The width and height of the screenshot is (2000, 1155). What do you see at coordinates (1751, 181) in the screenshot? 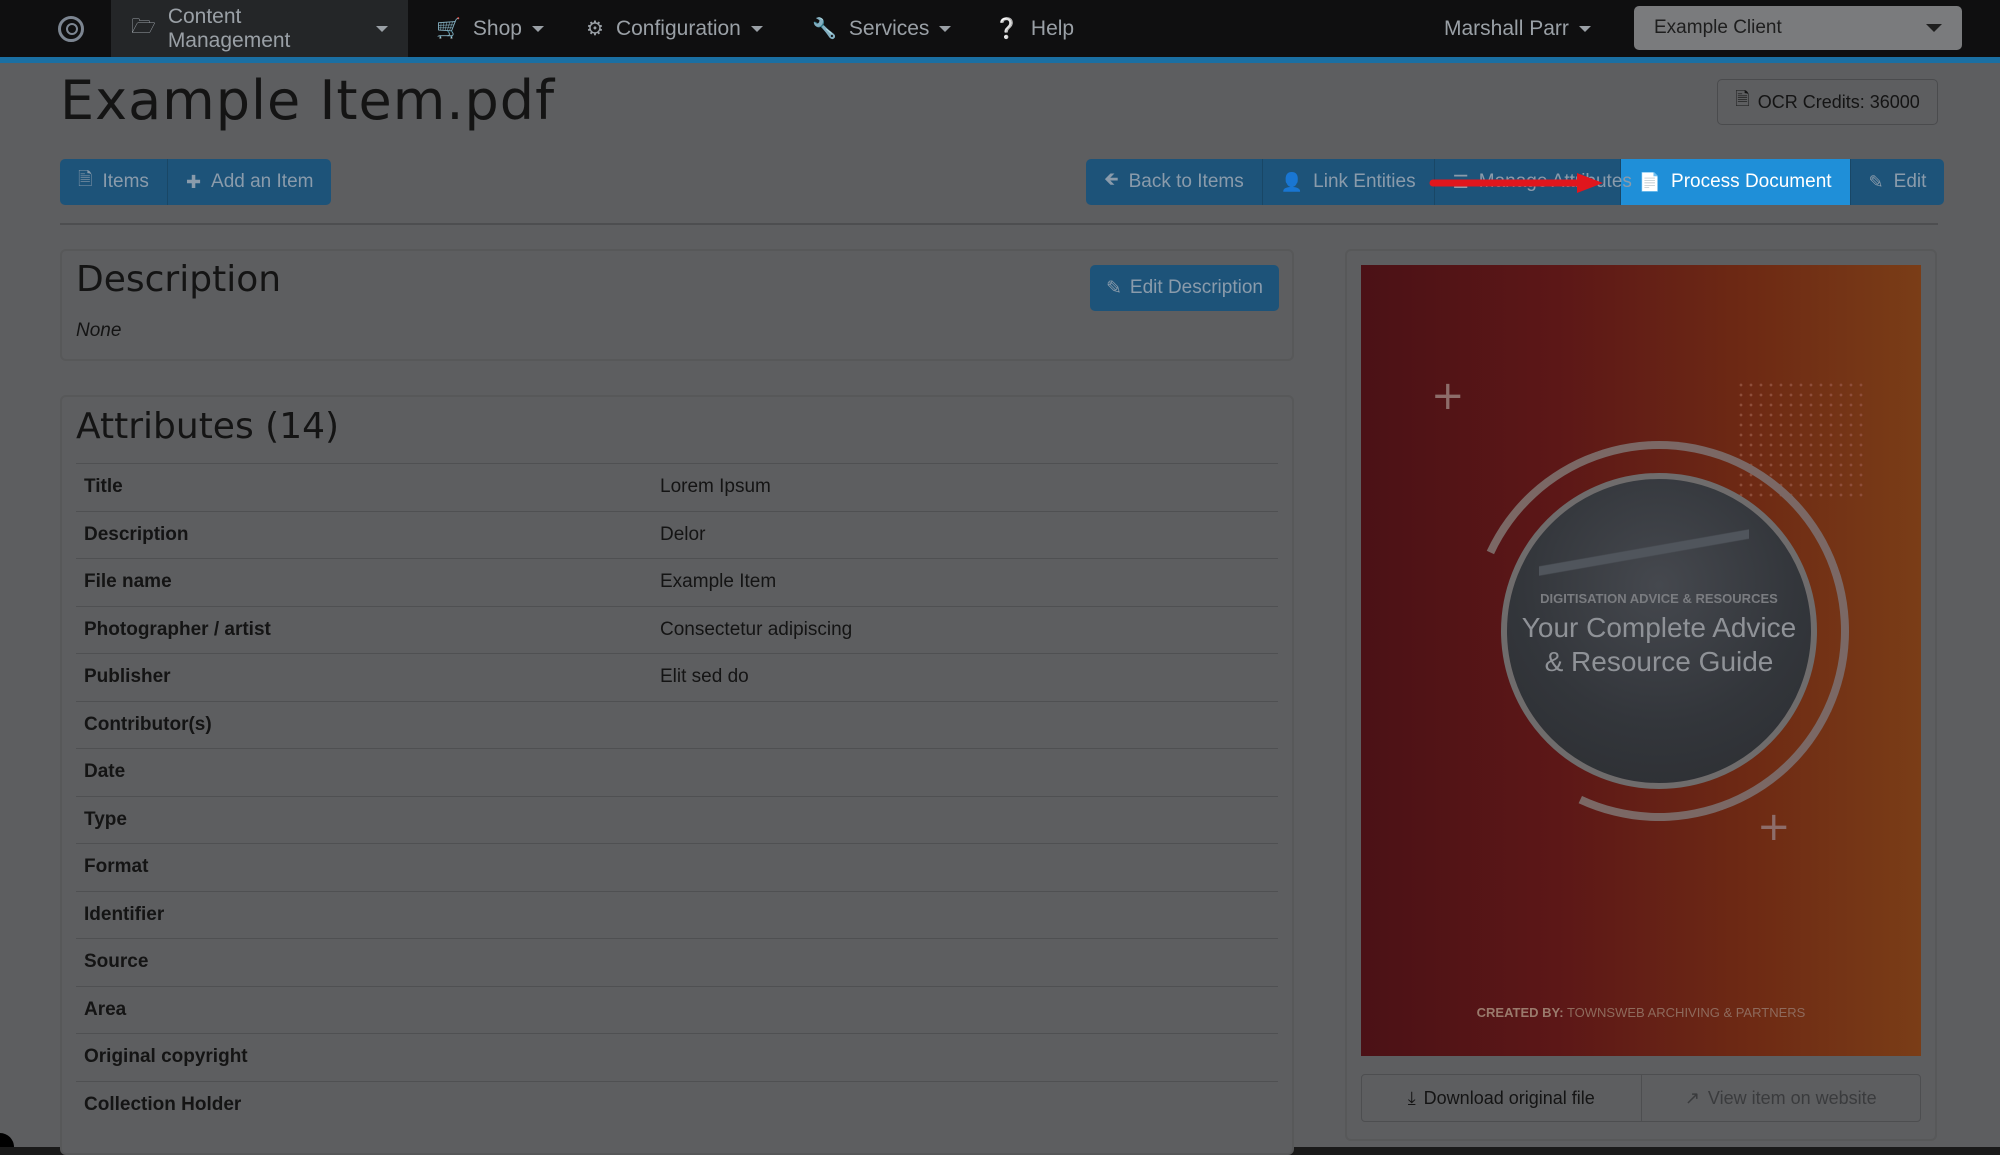
I see `process-document-label: Process Document` at bounding box center [1751, 181].